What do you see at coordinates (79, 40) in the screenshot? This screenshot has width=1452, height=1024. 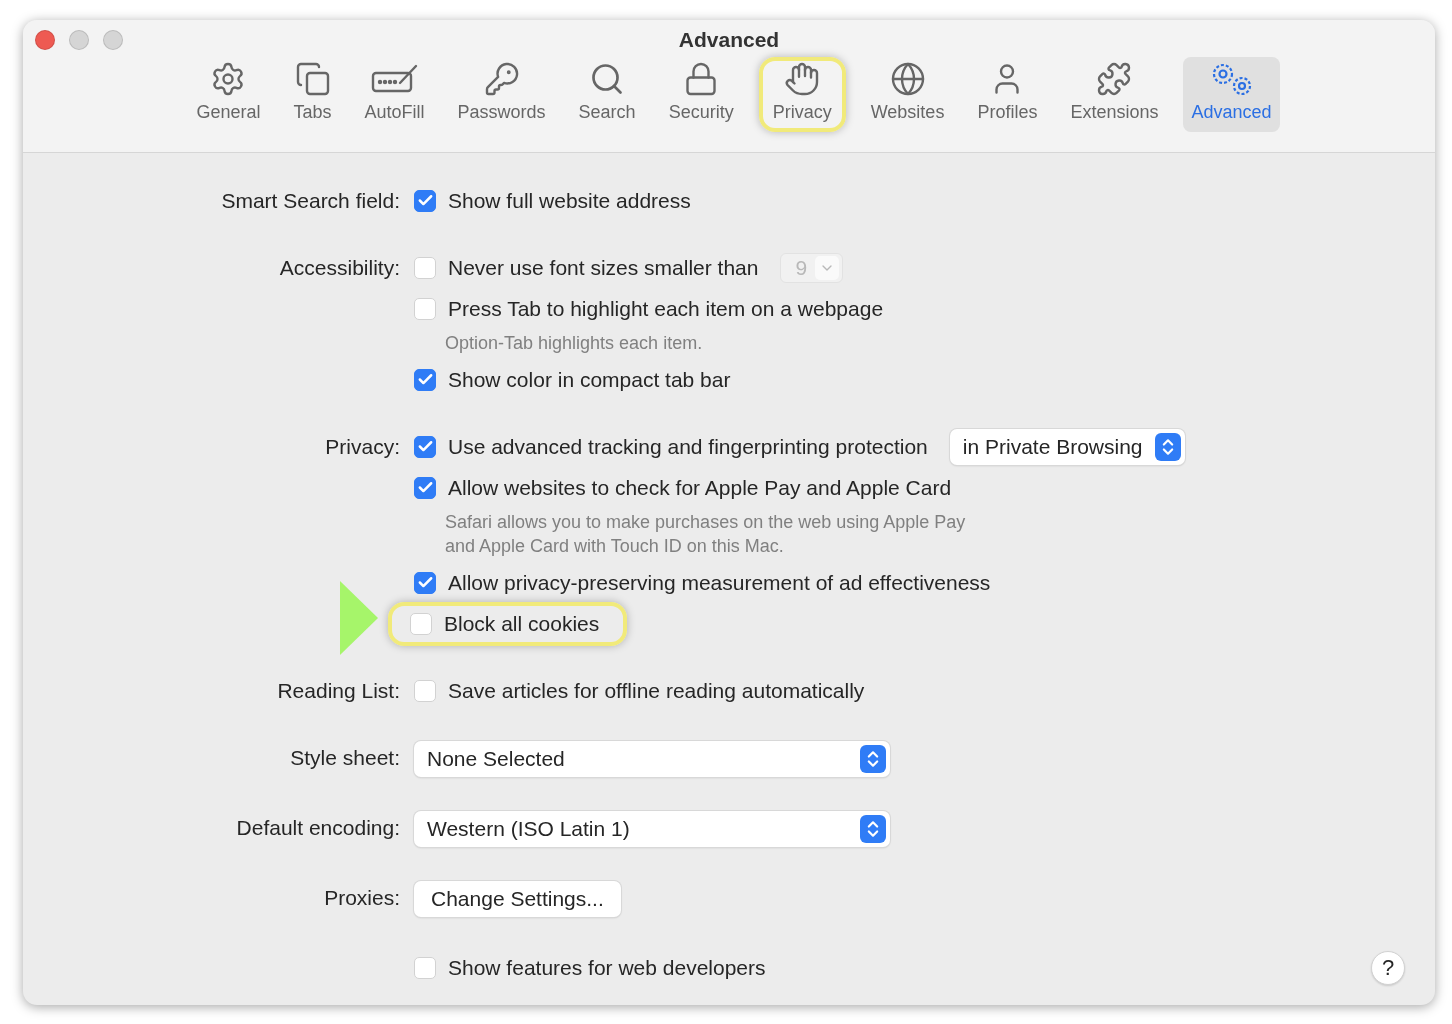 I see `minimize-button` at bounding box center [79, 40].